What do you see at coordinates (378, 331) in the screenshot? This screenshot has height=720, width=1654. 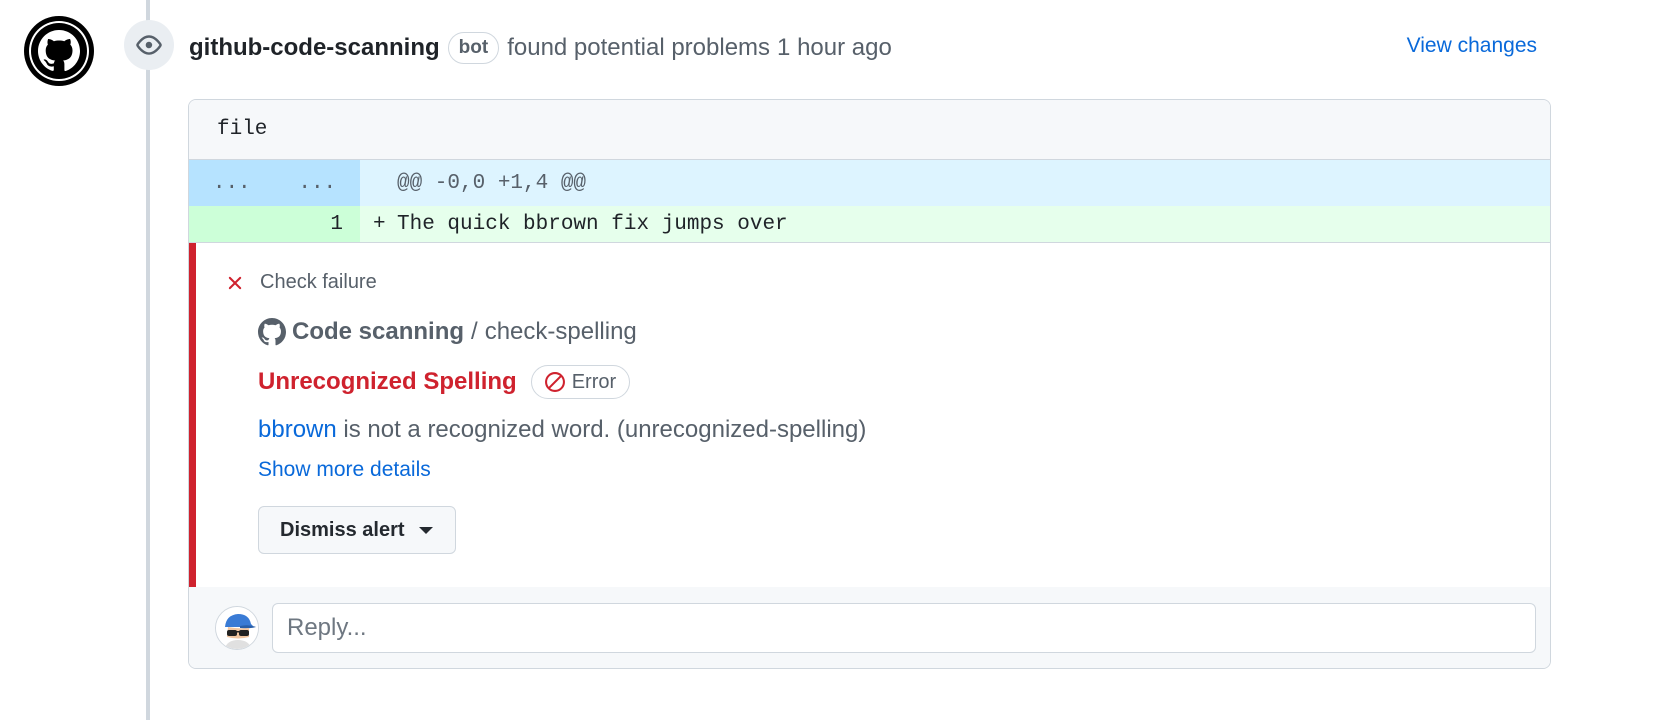 I see `tool-name: Code scanning` at bounding box center [378, 331].